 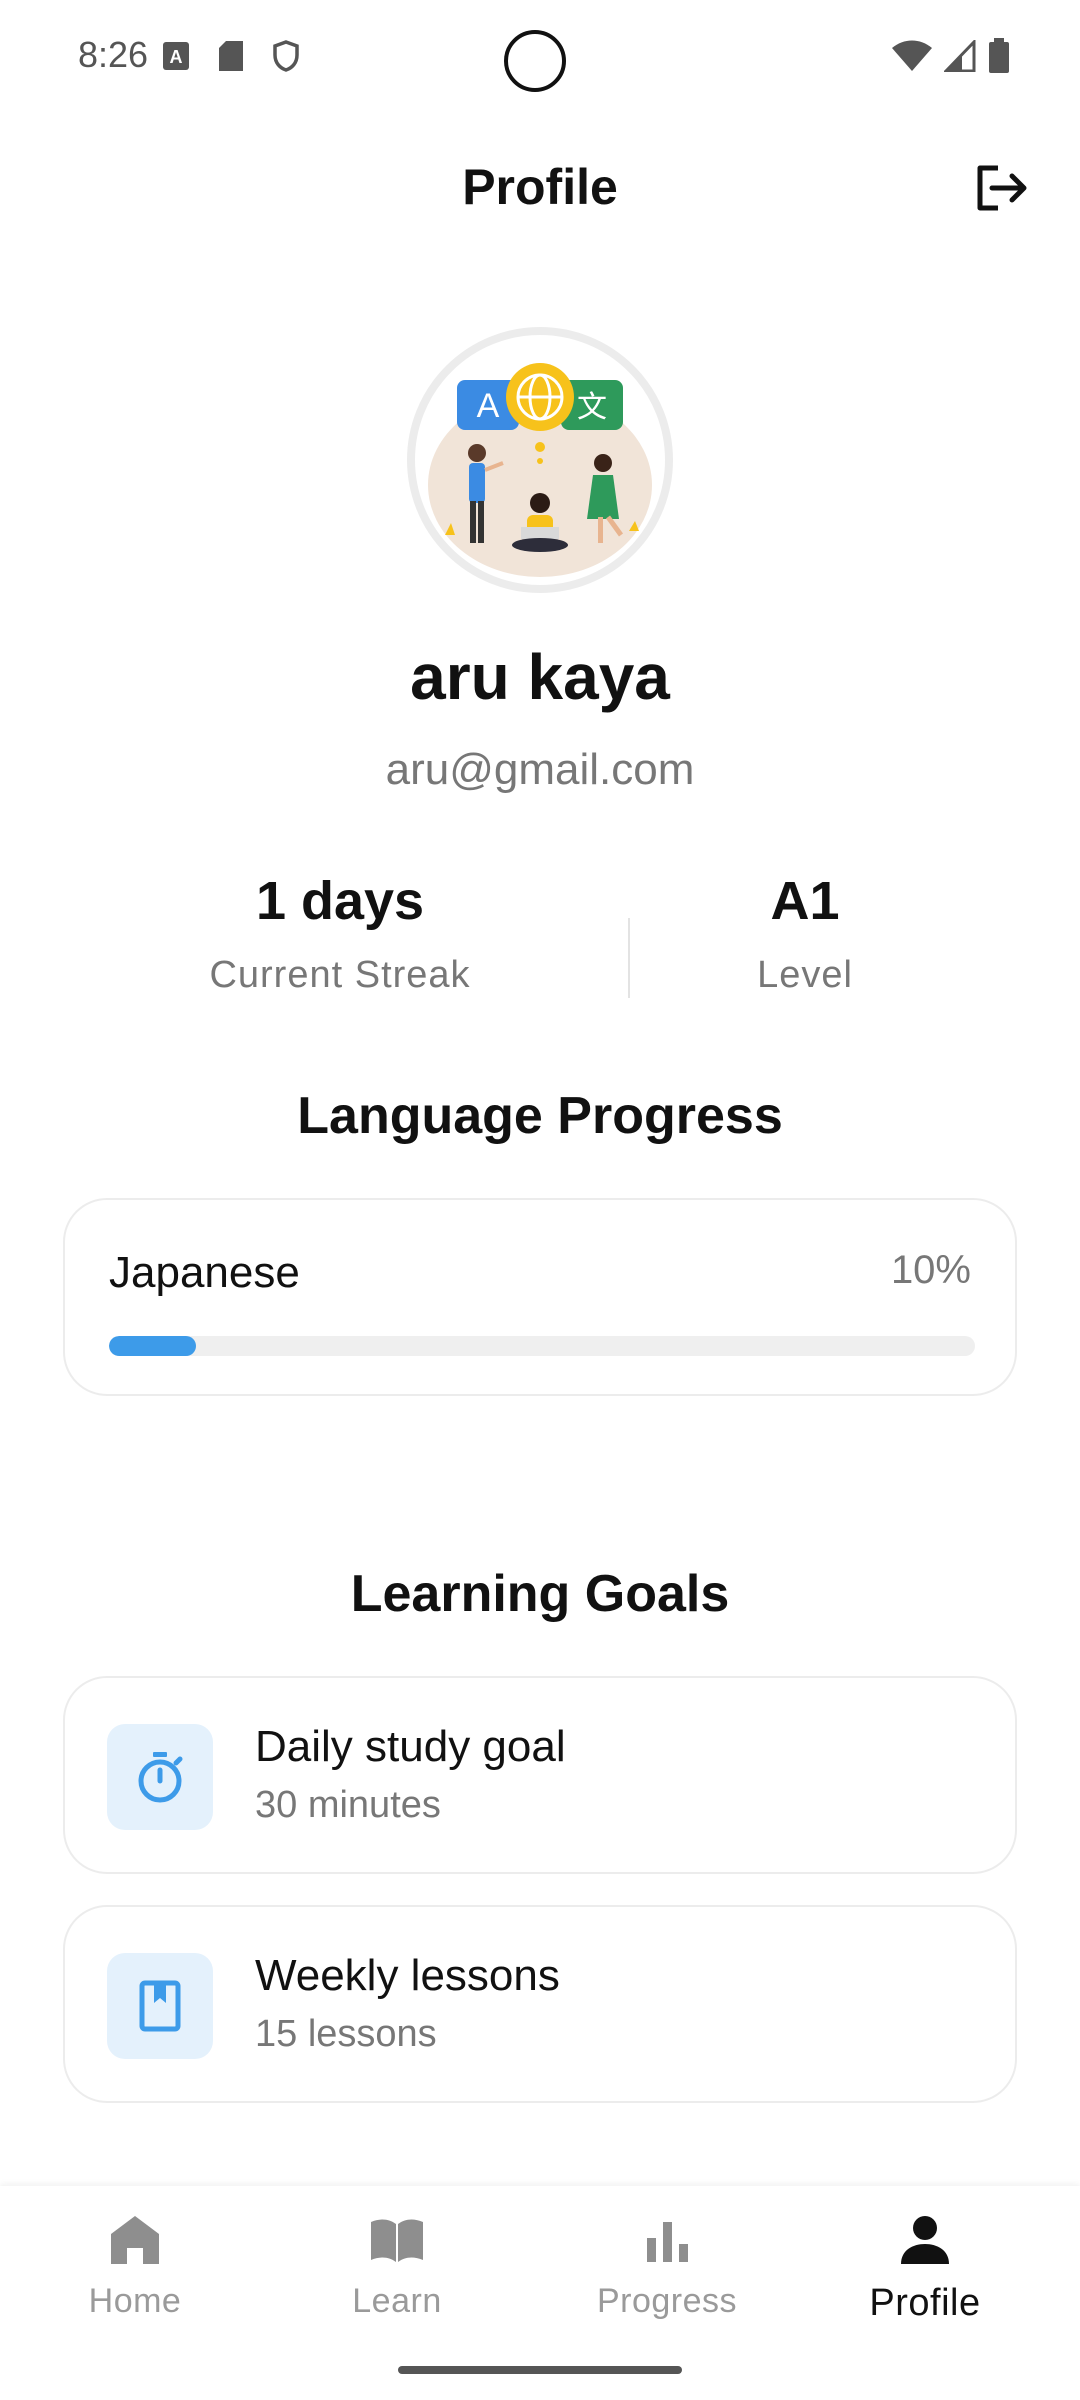 What do you see at coordinates (535, 61) in the screenshot?
I see `camera-cutout` at bounding box center [535, 61].